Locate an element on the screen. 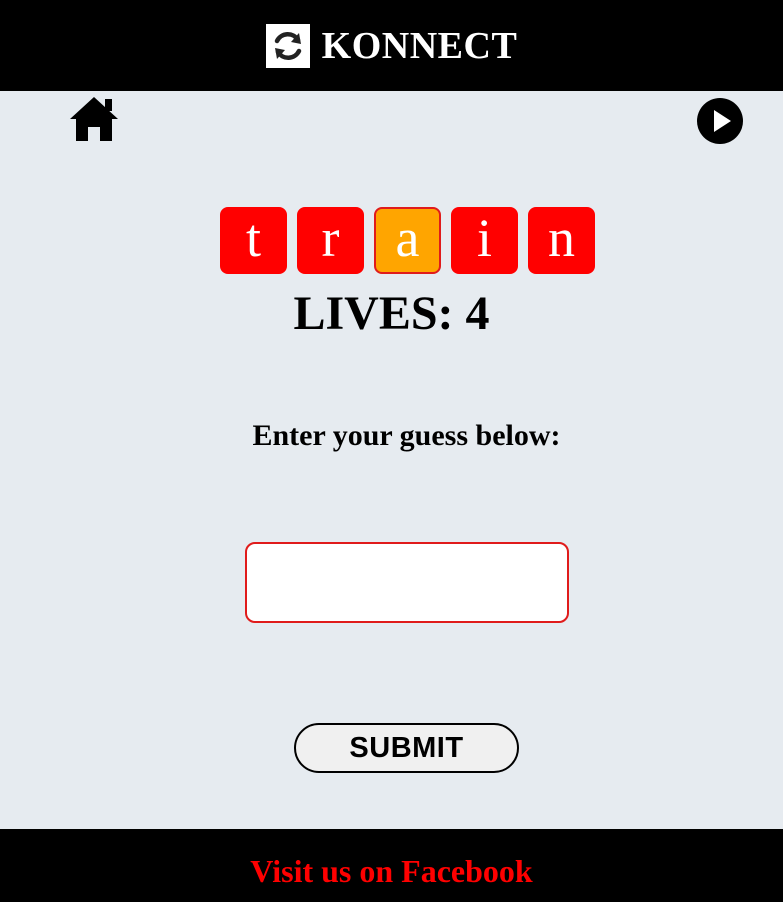  app-header: KONNECT is located at coordinates (391, 45).